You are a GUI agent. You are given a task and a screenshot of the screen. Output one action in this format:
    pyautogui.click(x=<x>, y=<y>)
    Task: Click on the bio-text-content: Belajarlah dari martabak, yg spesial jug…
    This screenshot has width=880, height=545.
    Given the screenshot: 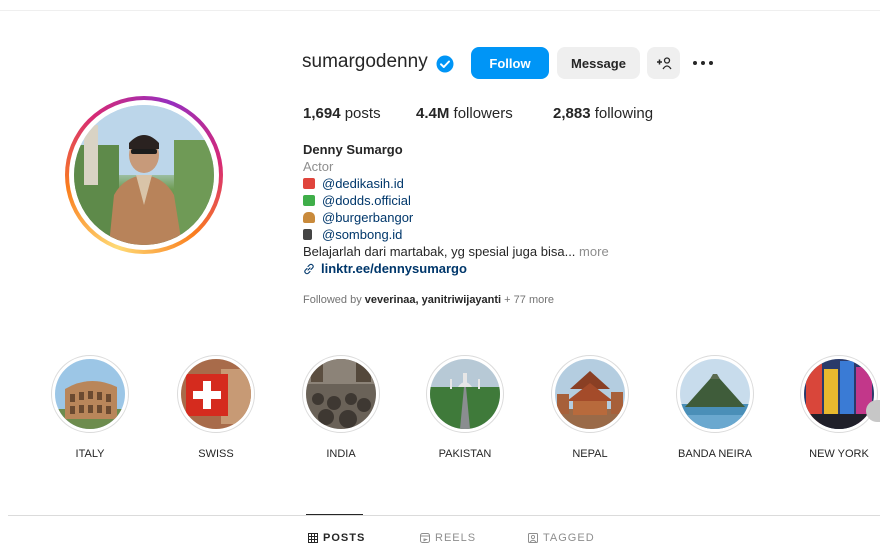 What is the action you would take?
    pyautogui.click(x=439, y=251)
    